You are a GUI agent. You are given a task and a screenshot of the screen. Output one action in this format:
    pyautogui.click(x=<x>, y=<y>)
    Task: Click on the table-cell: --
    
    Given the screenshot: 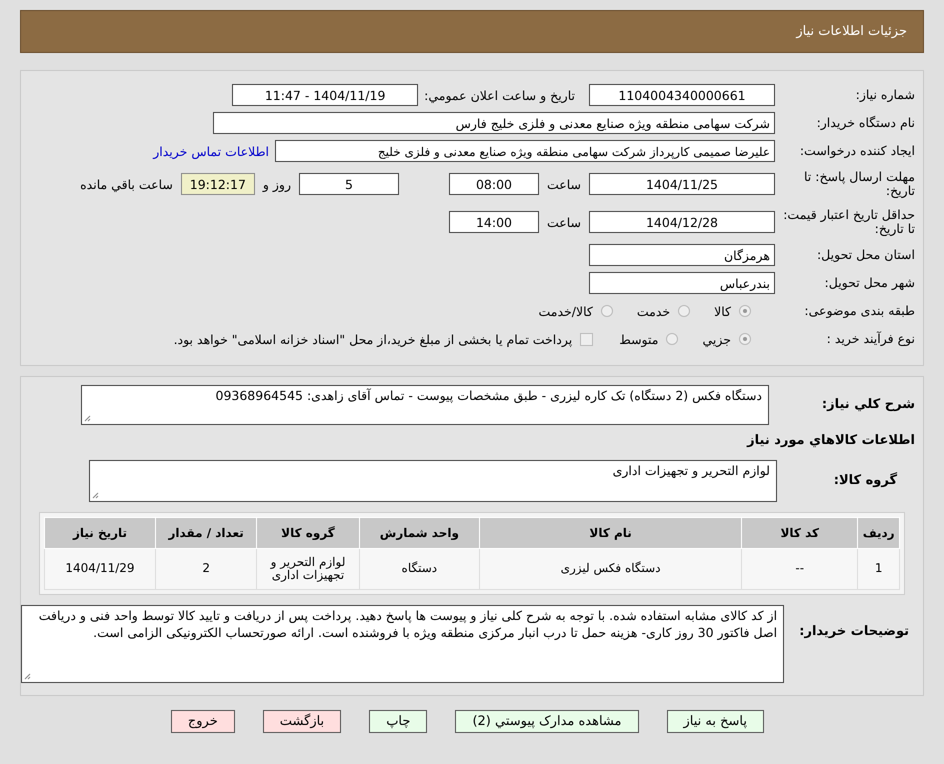 What is the action you would take?
    pyautogui.click(x=800, y=569)
    